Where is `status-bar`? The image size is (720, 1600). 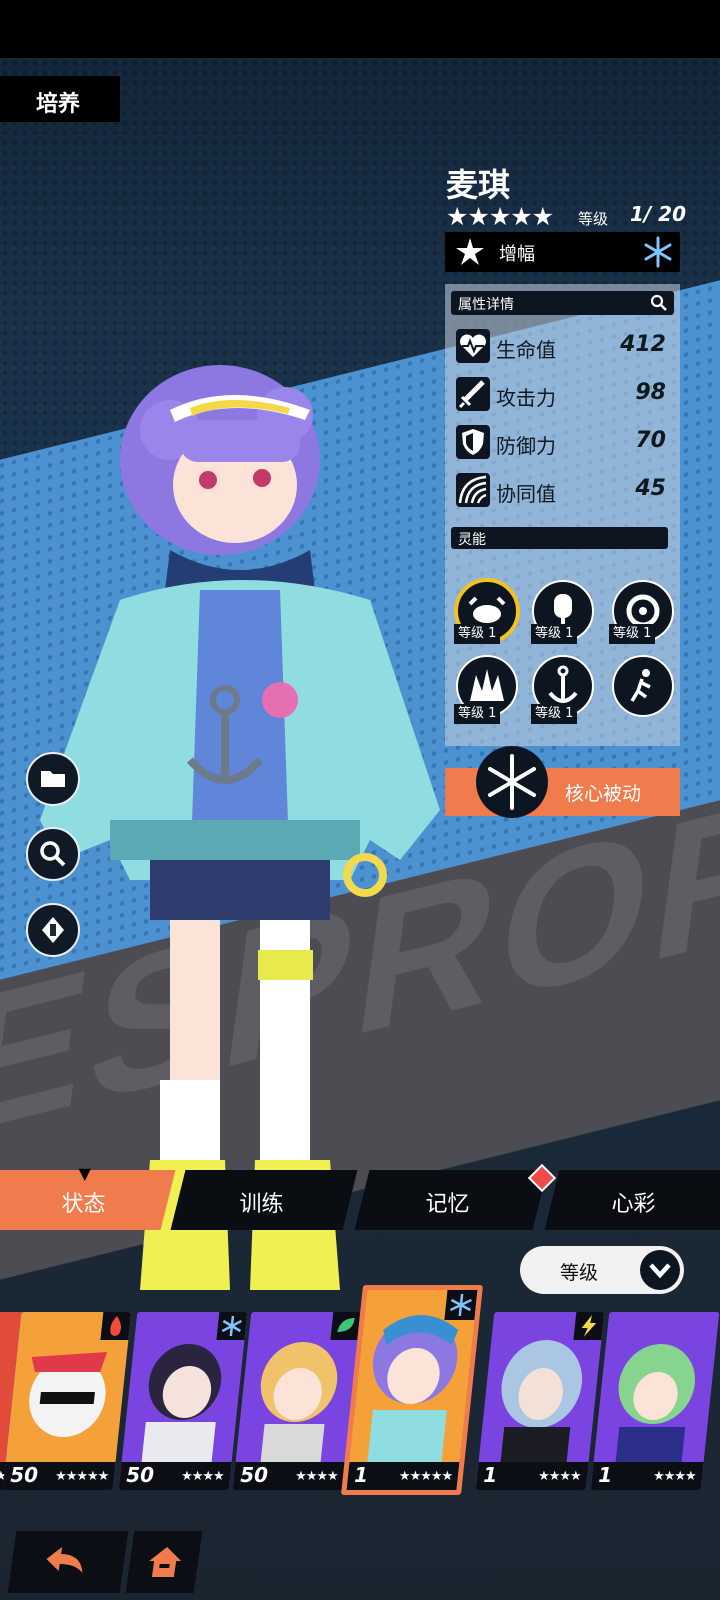
status-bar is located at coordinates (360, 29).